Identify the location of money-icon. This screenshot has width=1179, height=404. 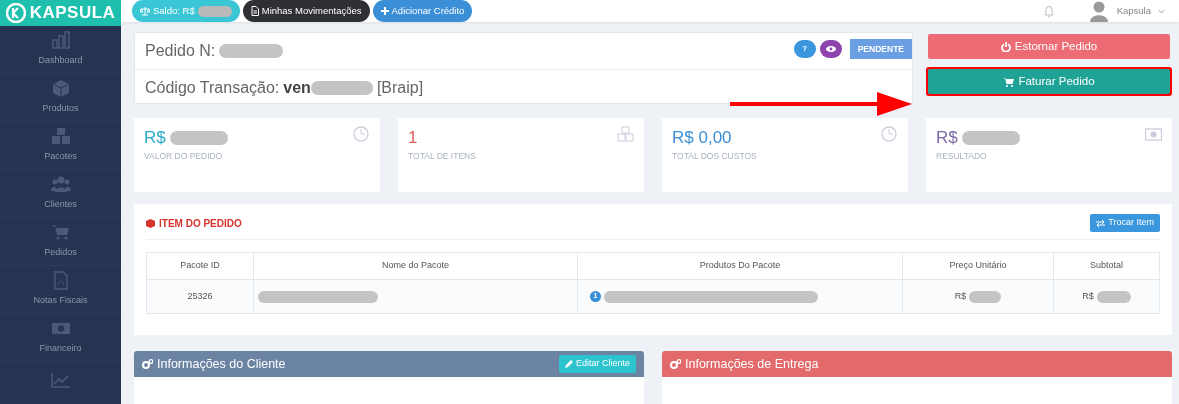
(1153, 134).